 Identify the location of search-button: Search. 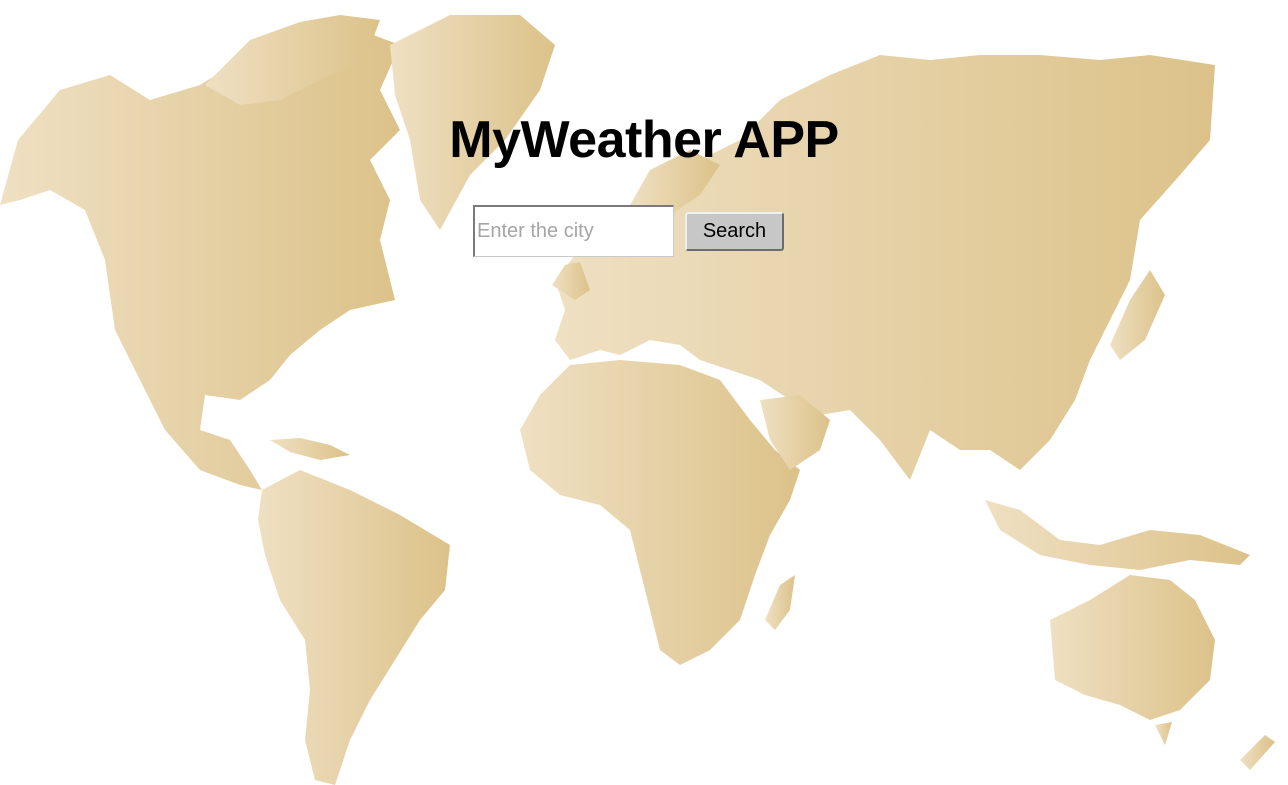
(734, 231).